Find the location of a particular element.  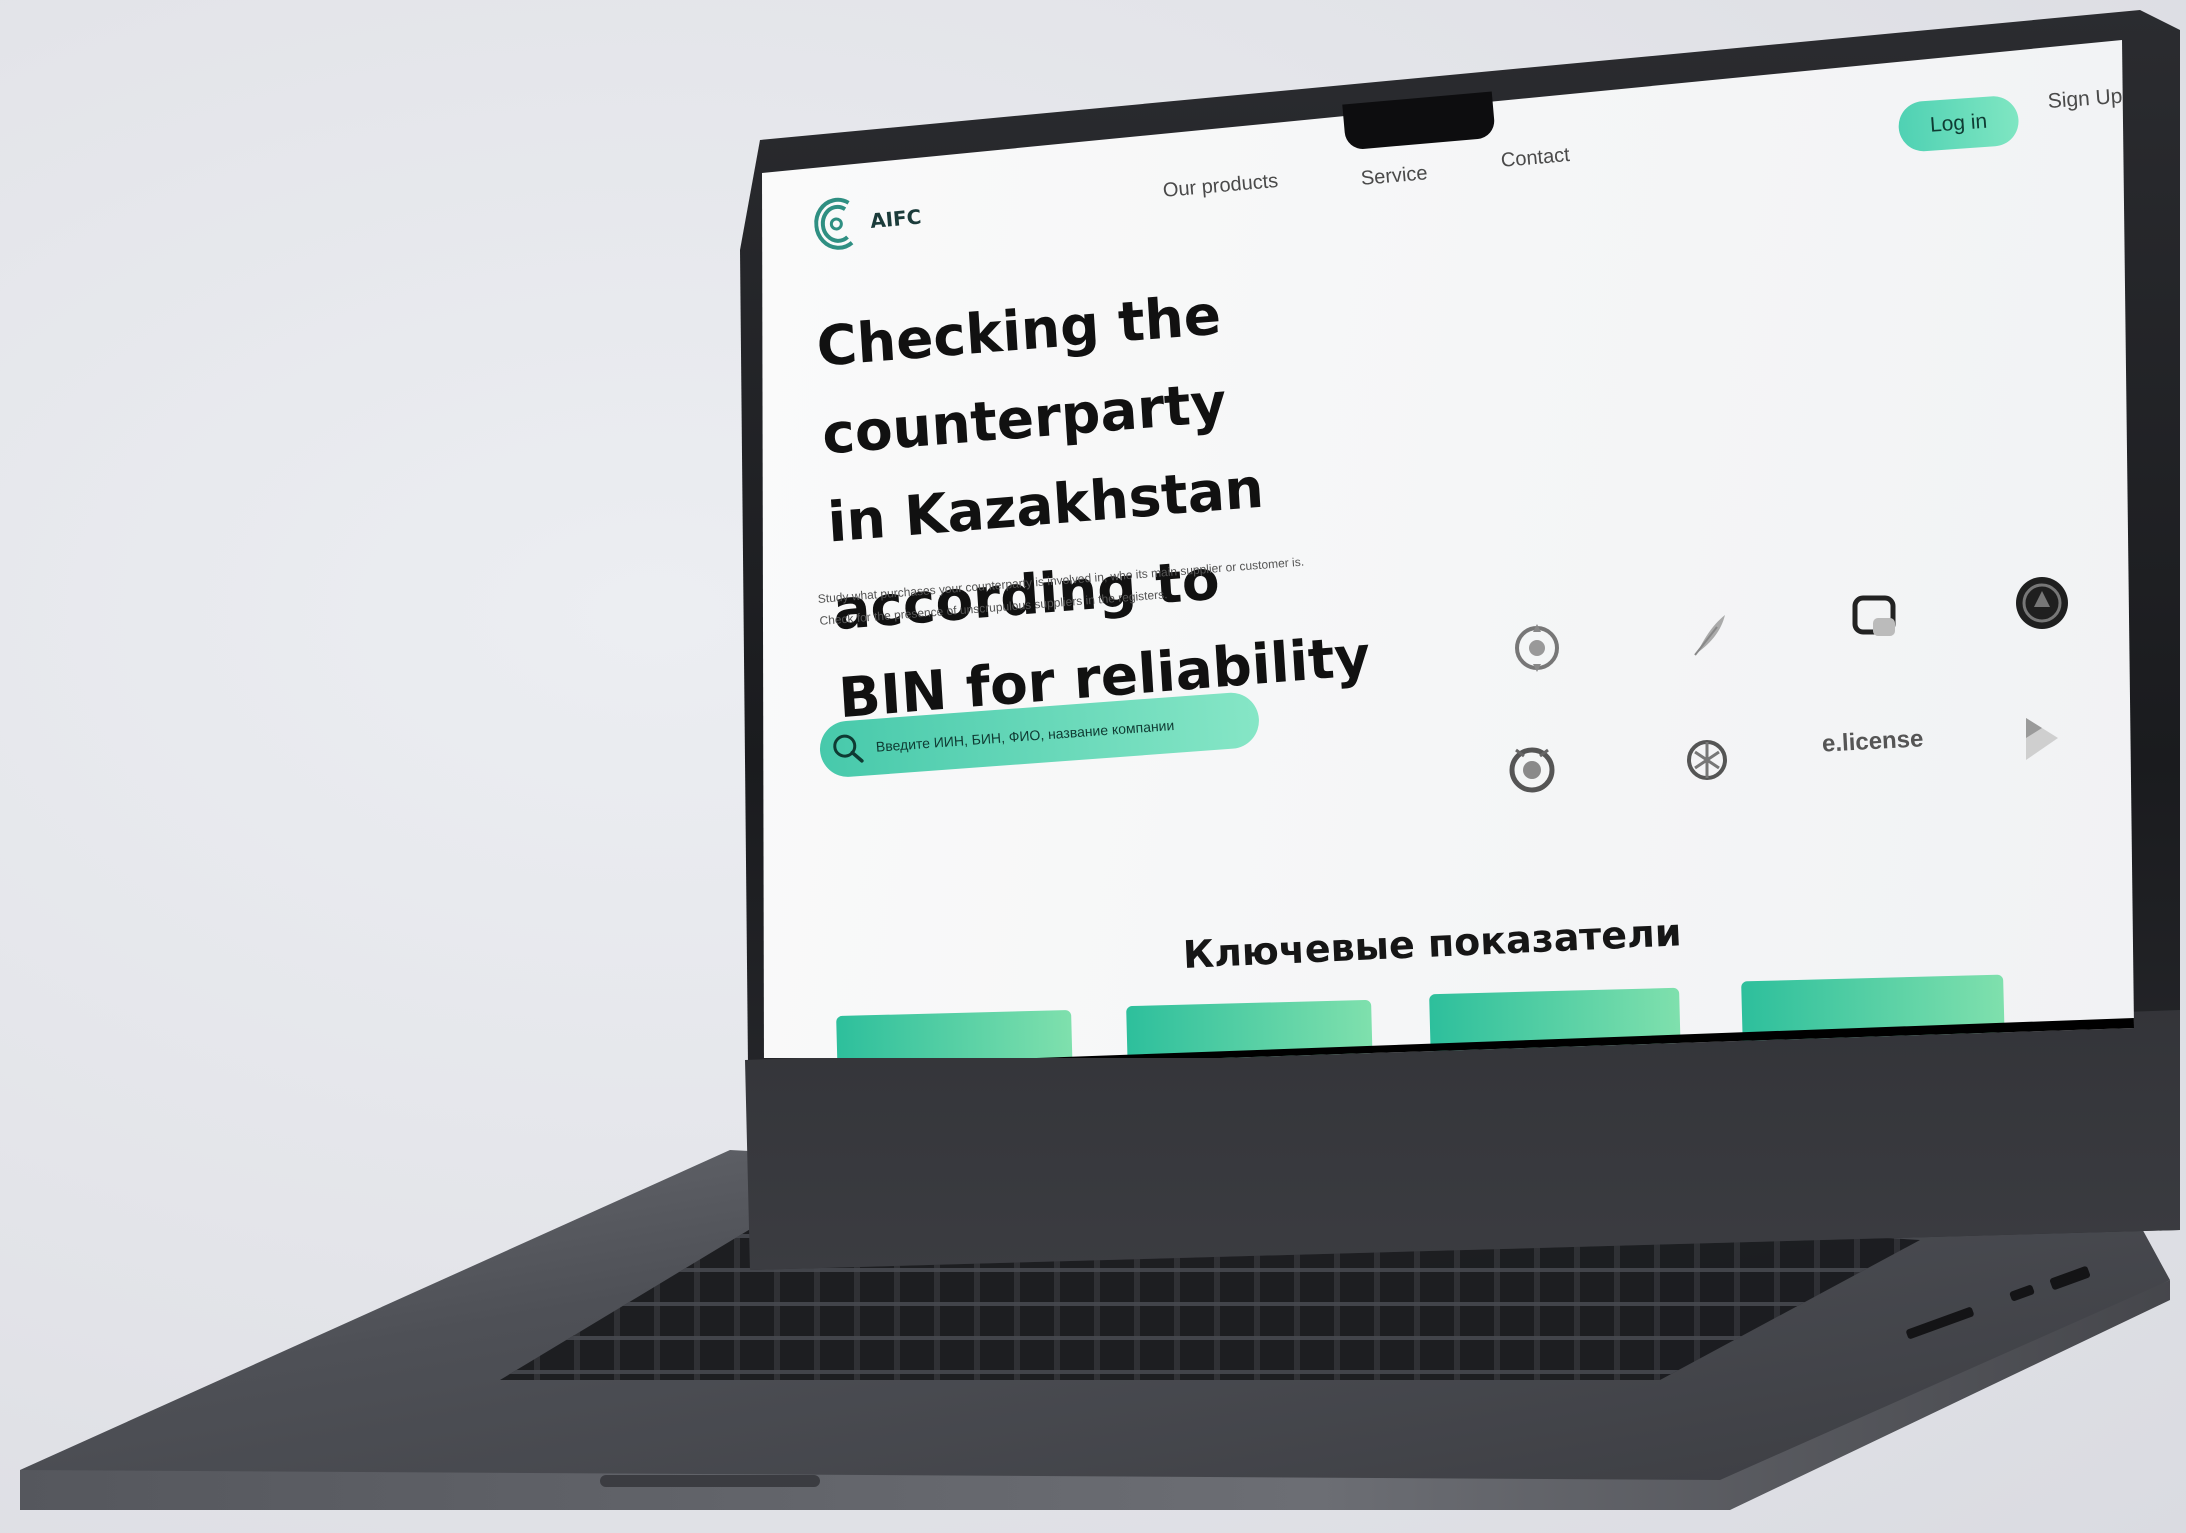

aifc-logo-icon is located at coordinates (834, 223).